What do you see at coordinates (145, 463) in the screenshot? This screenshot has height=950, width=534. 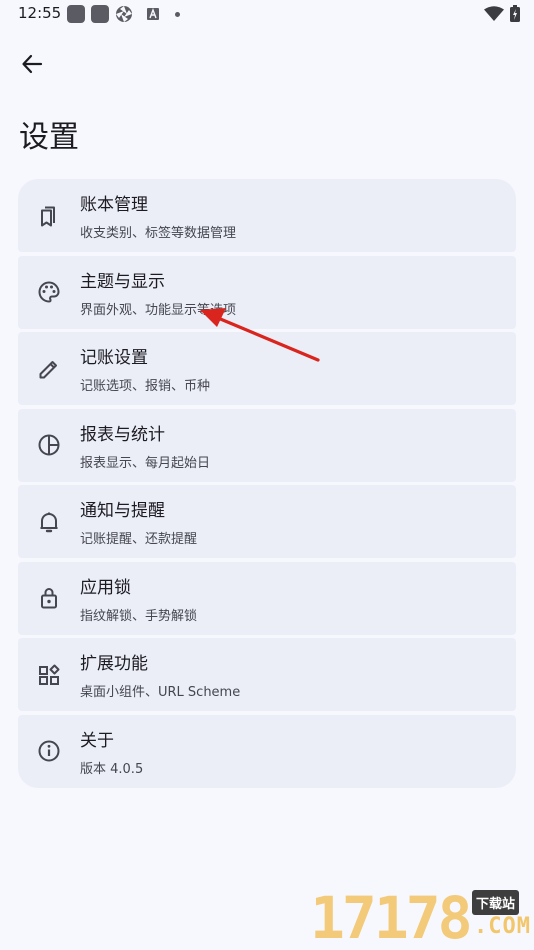 I see `item-subtitle: 报表显示、每月起始日` at bounding box center [145, 463].